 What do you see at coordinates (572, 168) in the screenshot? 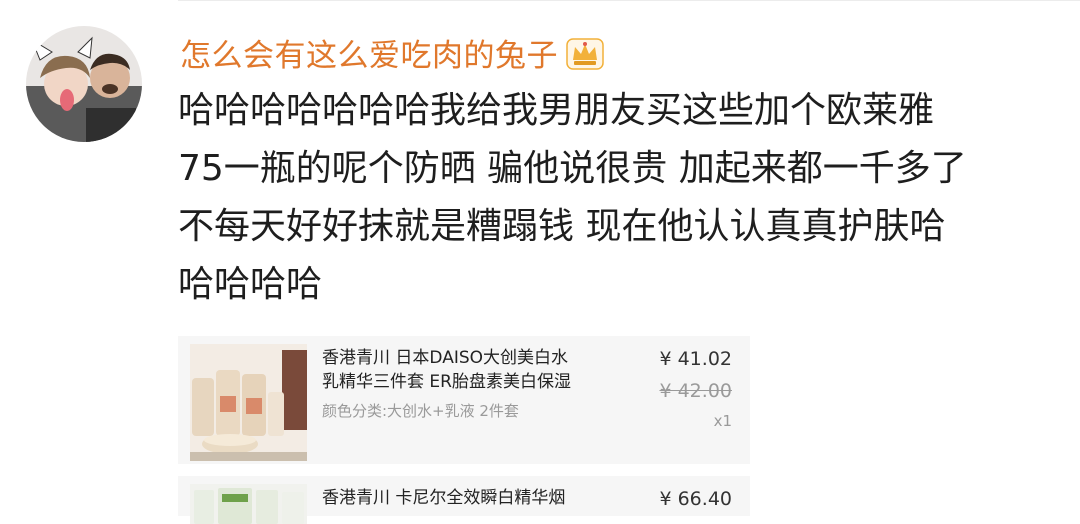
I see `comment-line: 75一瓶的呢个防晒 骗他说很贵 加起来都一千多了` at bounding box center [572, 168].